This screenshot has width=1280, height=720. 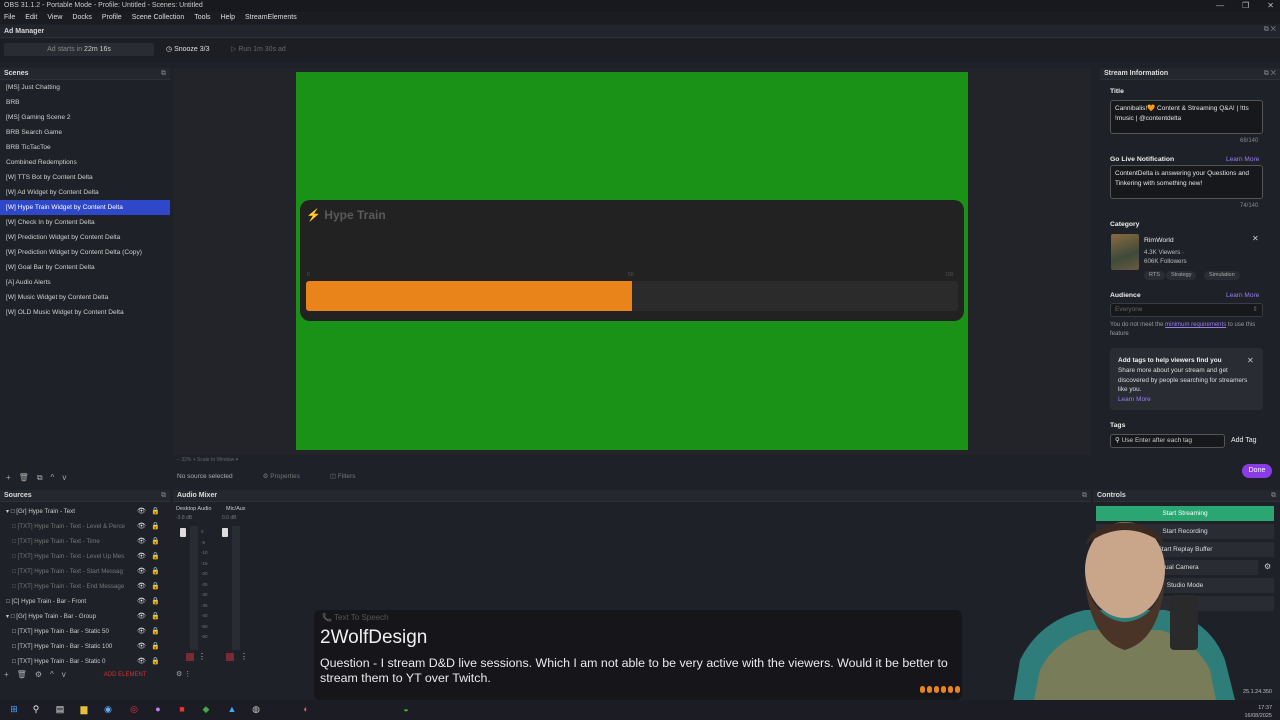 I want to click on zoom-minus-icon: −, so click(x=178, y=460).